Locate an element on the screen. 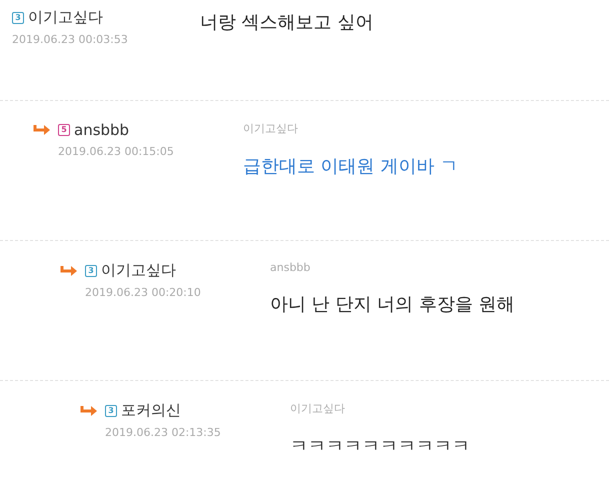  author-name: ansbbb is located at coordinates (102, 130).